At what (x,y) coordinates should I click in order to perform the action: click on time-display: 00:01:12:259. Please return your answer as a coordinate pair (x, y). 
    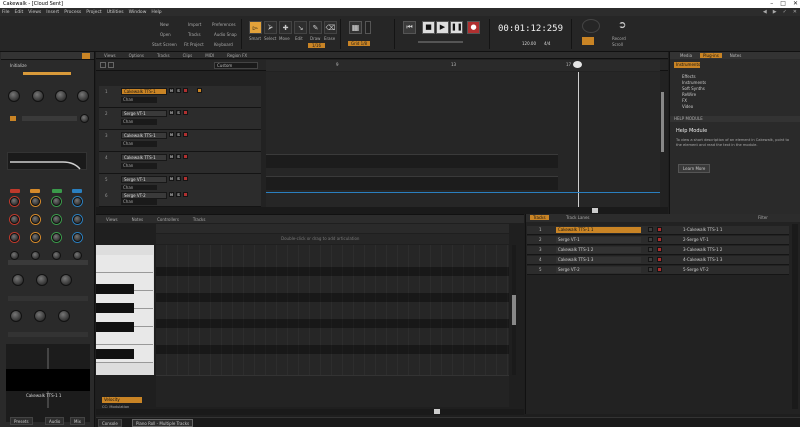
    Looking at the image, I should click on (530, 29).